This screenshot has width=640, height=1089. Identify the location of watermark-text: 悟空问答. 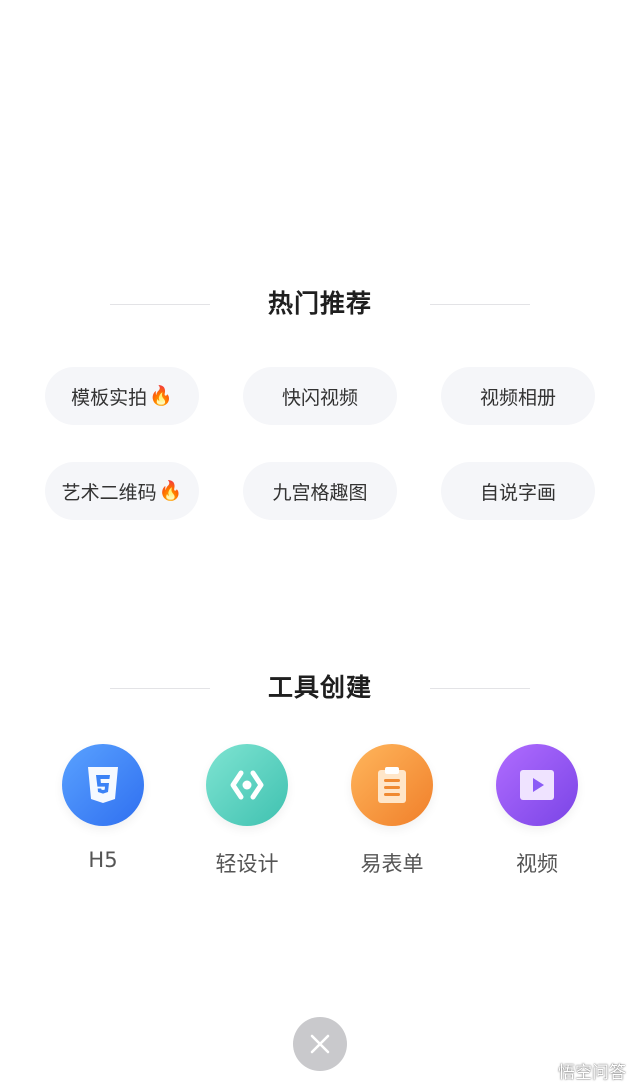
(592, 1073).